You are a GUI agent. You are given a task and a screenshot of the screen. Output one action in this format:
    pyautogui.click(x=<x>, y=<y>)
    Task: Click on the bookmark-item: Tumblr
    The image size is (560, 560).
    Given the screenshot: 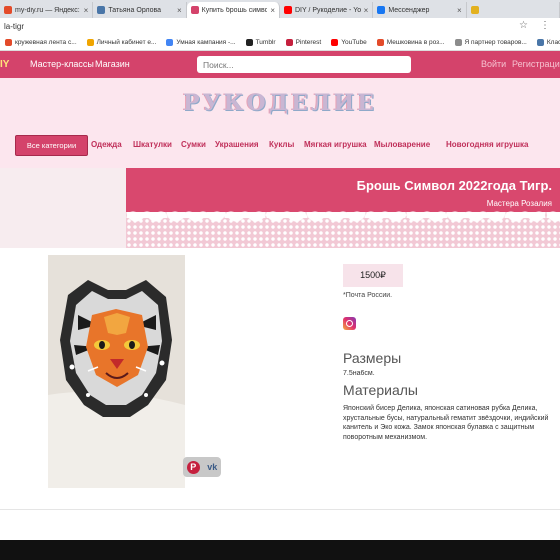 What is the action you would take?
    pyautogui.click(x=261, y=42)
    